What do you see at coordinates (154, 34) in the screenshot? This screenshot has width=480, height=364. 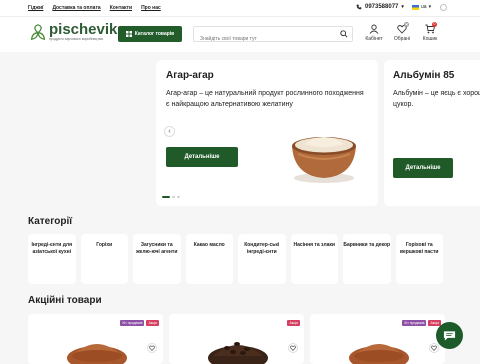 I see `catalog-label: Каталог товарів` at bounding box center [154, 34].